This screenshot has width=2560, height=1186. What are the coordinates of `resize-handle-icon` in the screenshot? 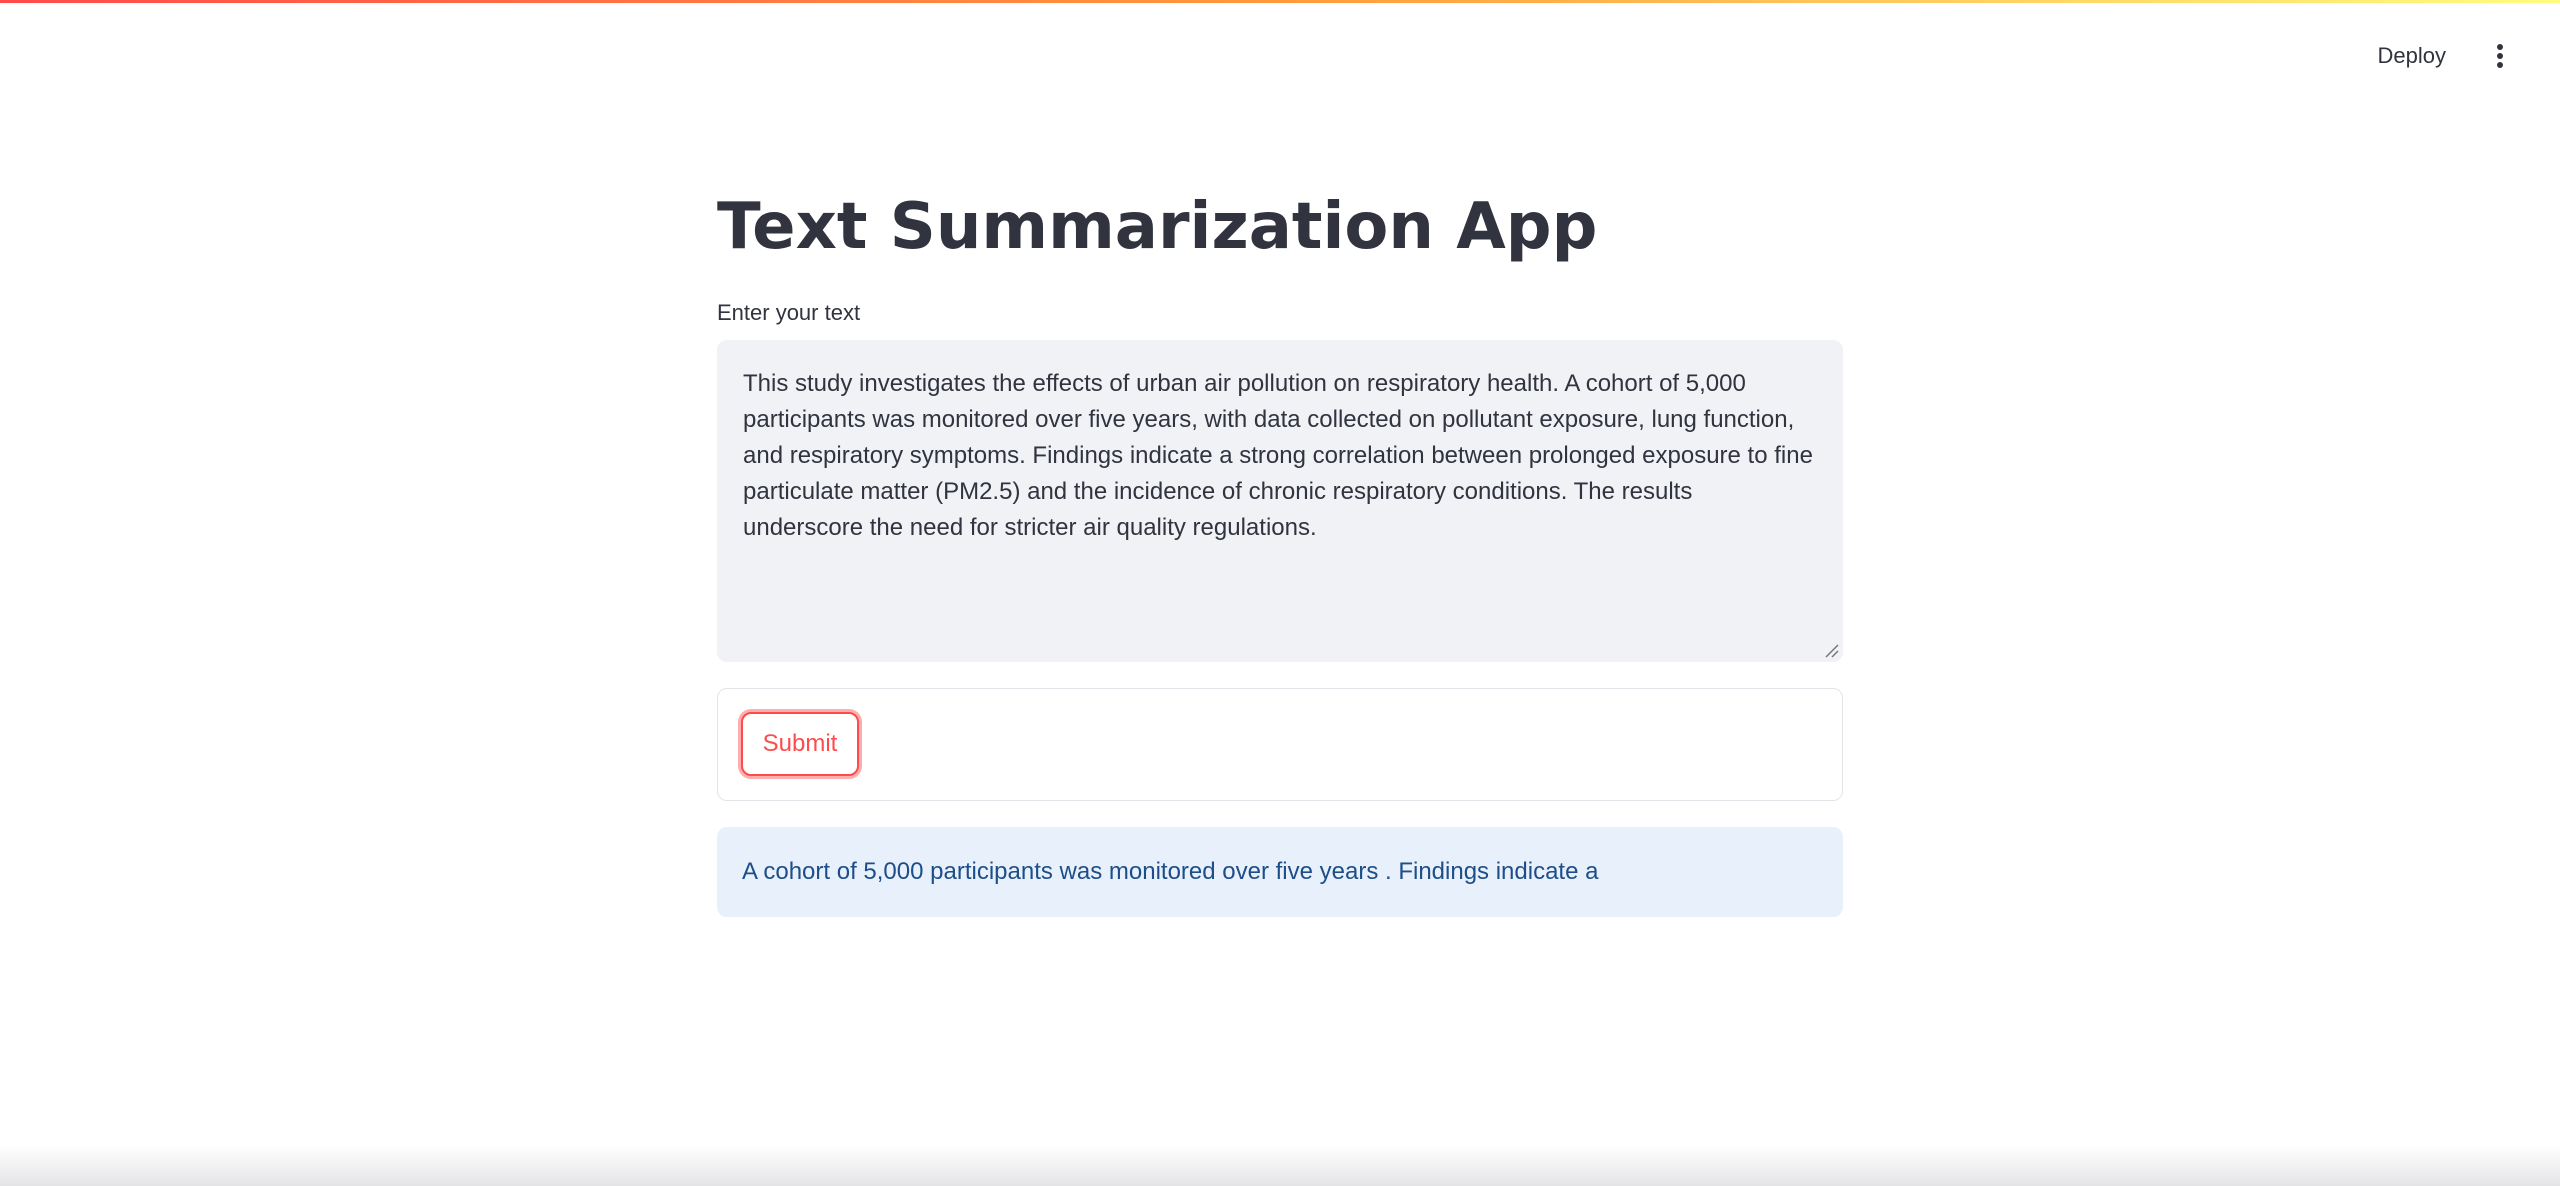 It's located at (1831, 650).